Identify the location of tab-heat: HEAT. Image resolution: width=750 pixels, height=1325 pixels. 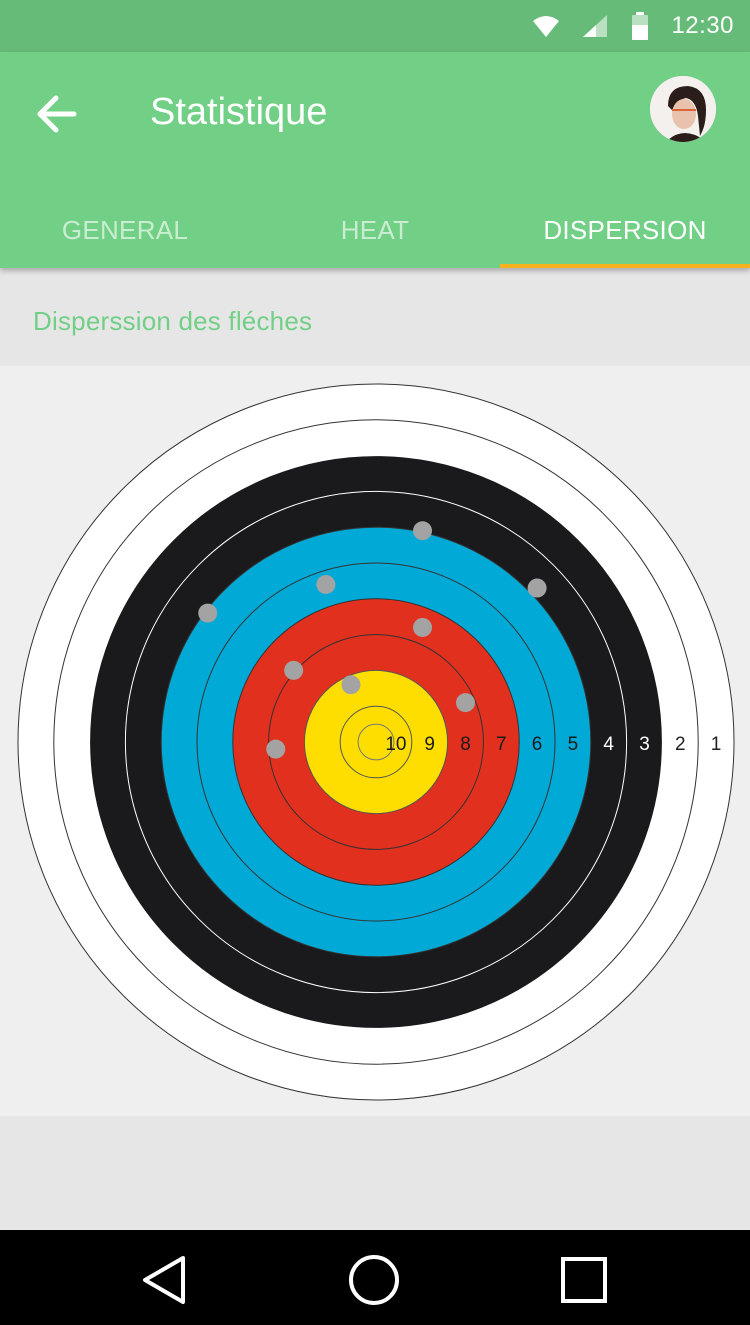
(375, 230).